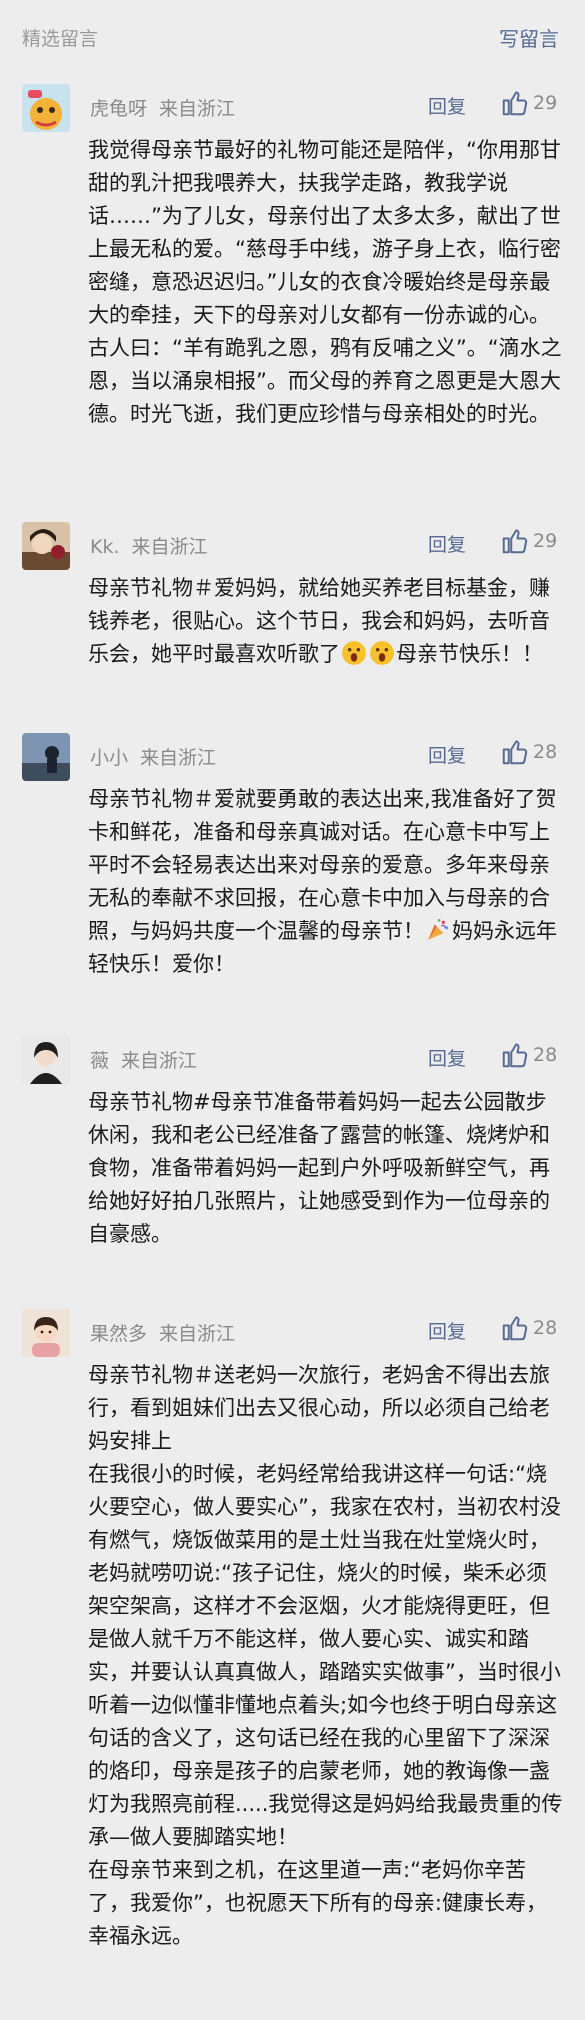 This screenshot has width=585, height=2020. Describe the element at coordinates (99, 1061) in the screenshot. I see `nickname: 薇` at that location.